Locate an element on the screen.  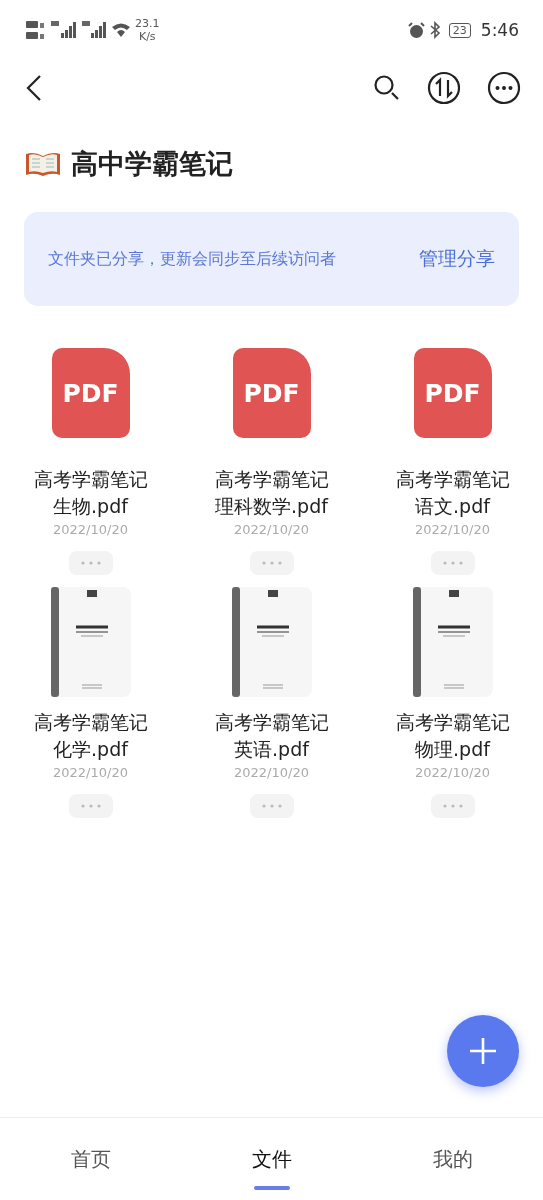
file-name: 高考学霸笔记生物.pdf is located at coordinates (90, 493).